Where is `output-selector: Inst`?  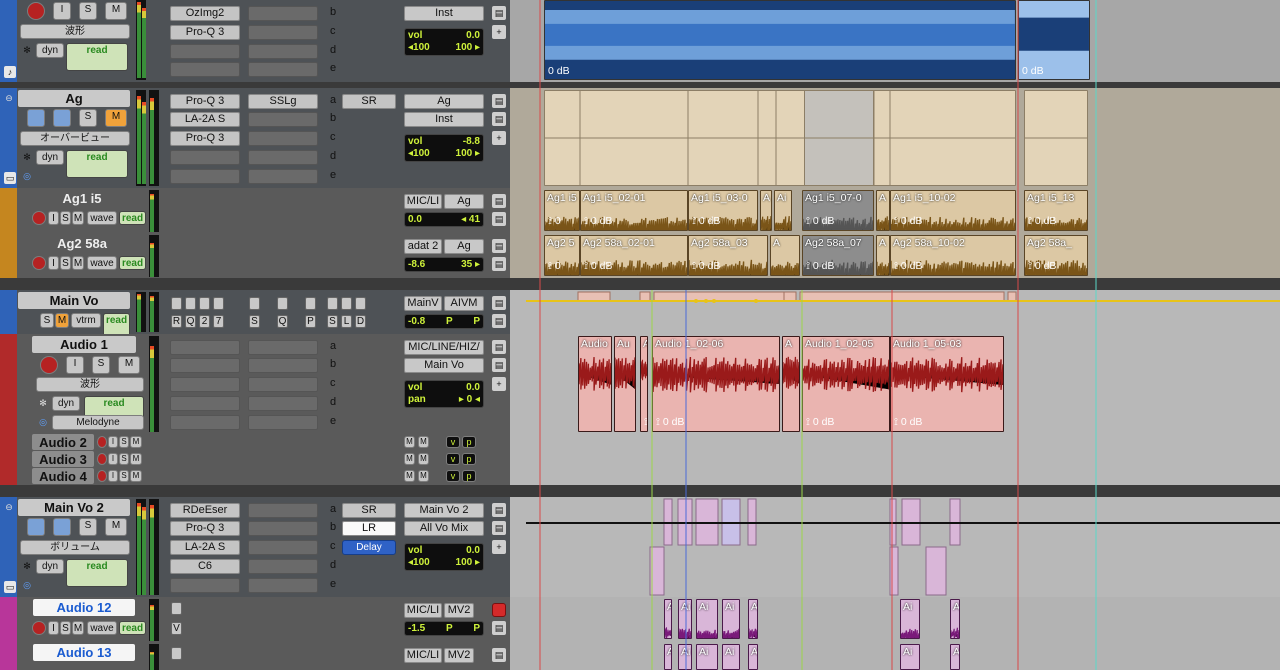 output-selector: Inst is located at coordinates (444, 119).